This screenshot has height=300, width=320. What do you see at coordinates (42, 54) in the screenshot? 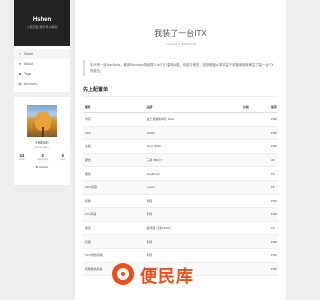
I see `nav-item-home: ⌂ Home` at bounding box center [42, 54].